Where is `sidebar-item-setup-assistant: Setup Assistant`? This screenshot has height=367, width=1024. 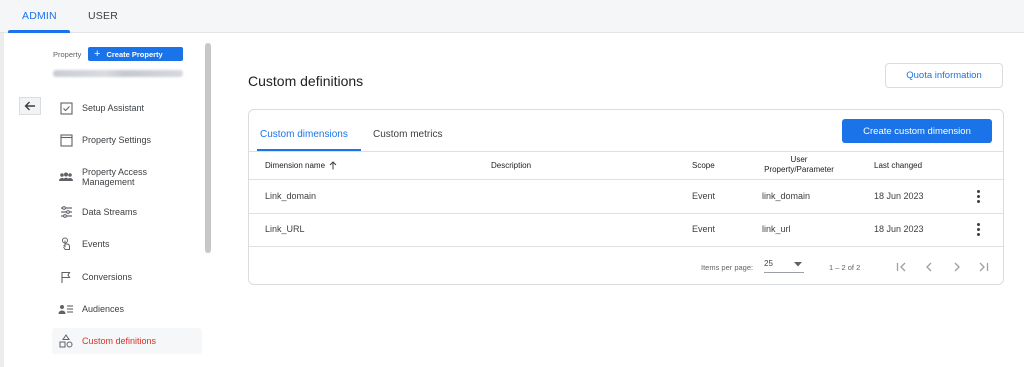 sidebar-item-setup-assistant: Setup Assistant is located at coordinates (127, 108).